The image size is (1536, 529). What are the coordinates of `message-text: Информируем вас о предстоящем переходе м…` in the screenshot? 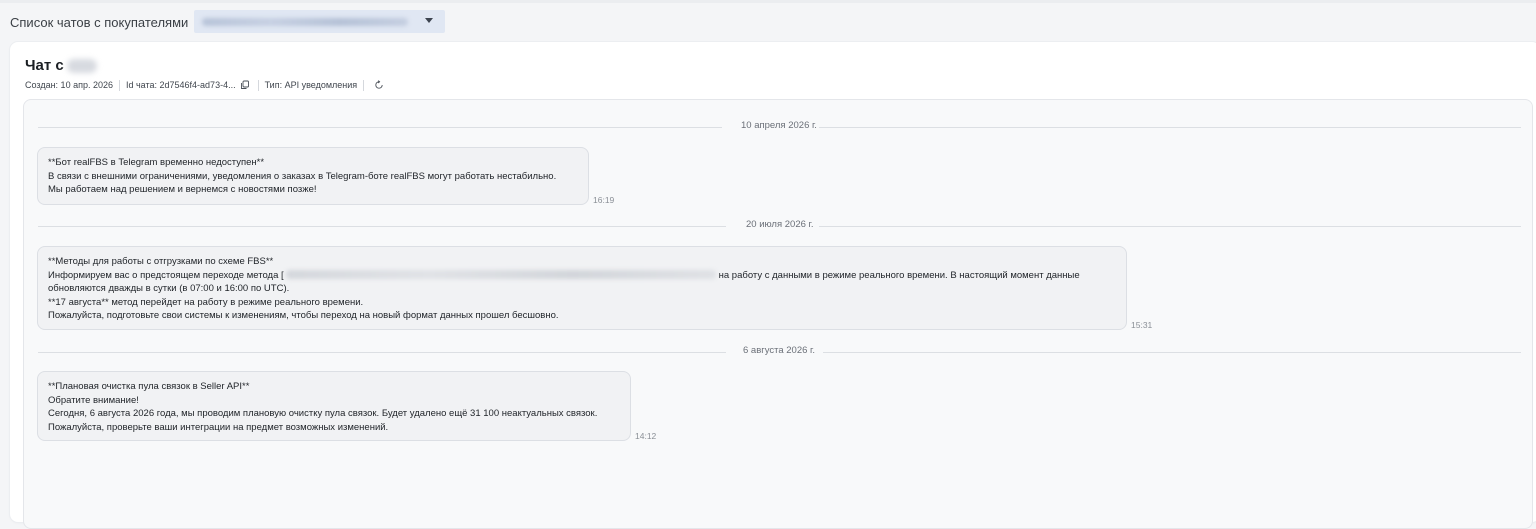 It's located at (166, 275).